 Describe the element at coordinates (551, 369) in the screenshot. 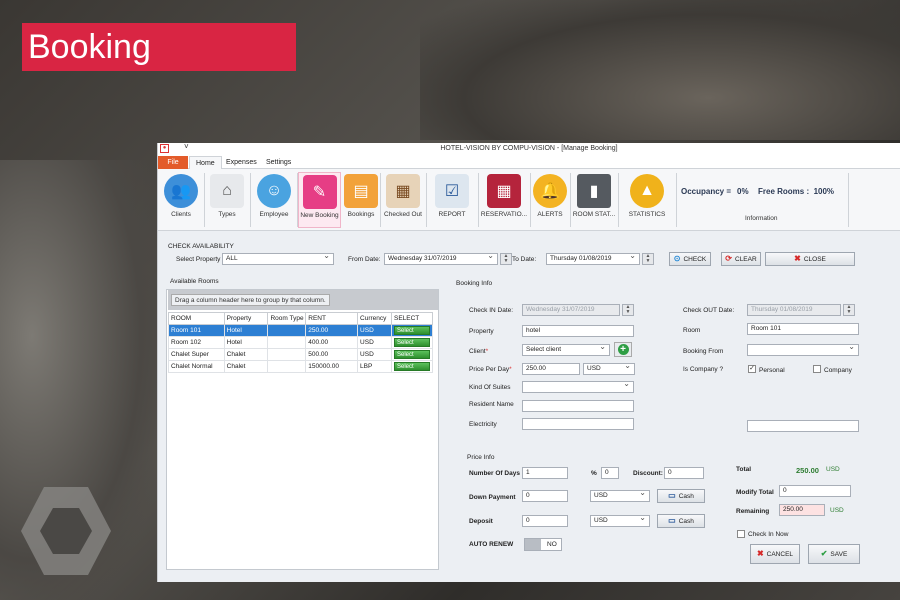

I see `price-per-day-field: 250.00` at that location.